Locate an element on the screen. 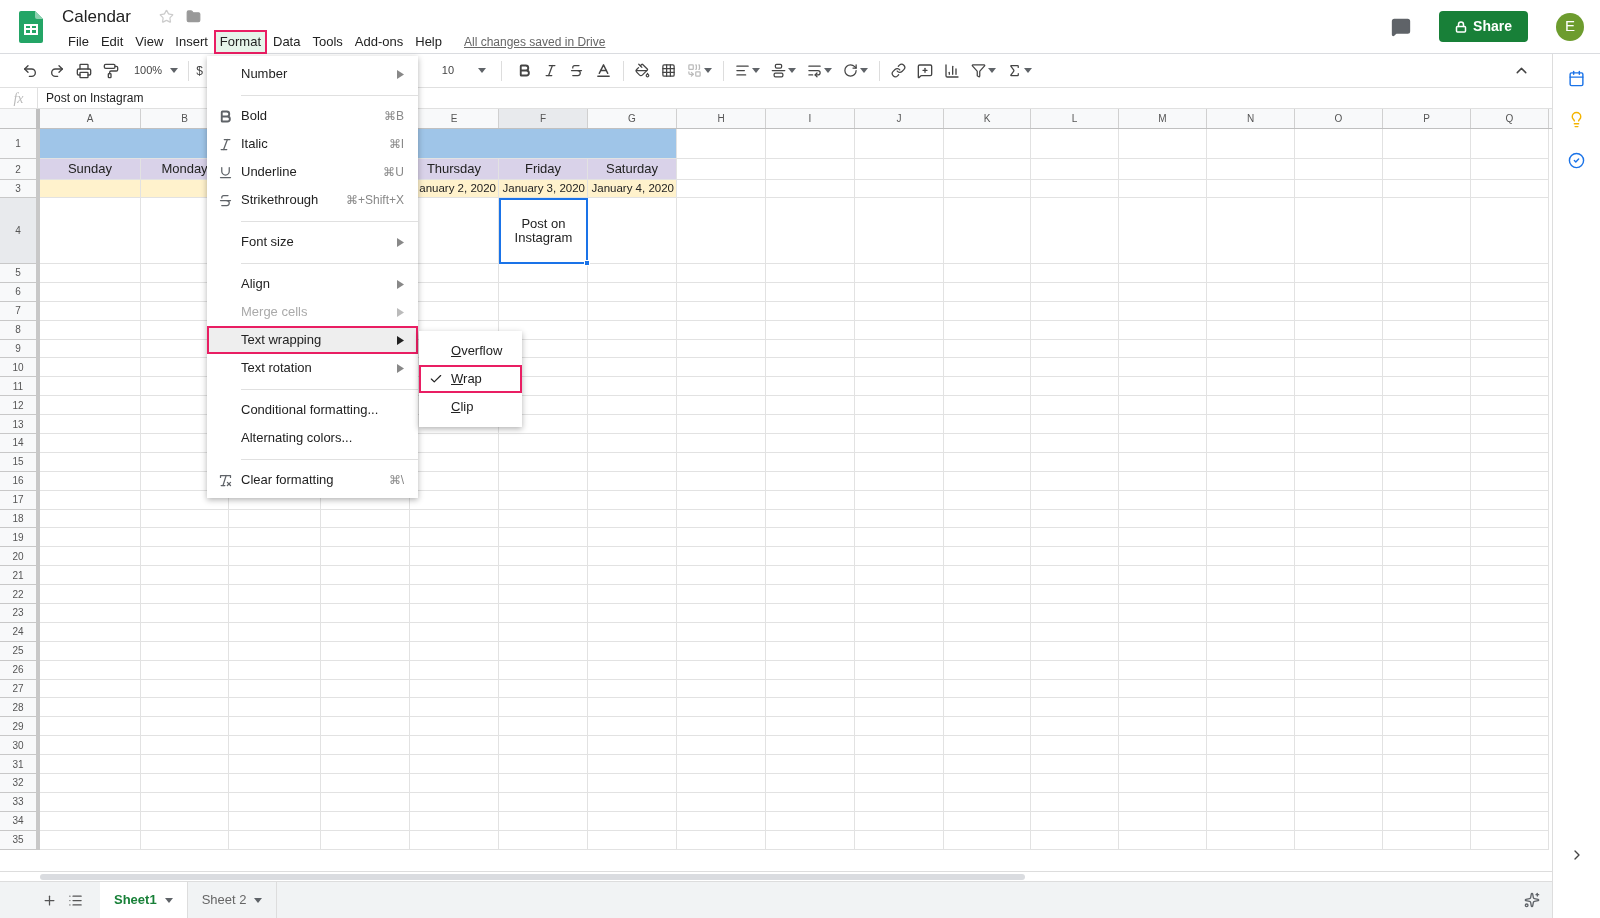 This screenshot has height=918, width=1600. shortcut-label: ⌘I is located at coordinates (396, 144).